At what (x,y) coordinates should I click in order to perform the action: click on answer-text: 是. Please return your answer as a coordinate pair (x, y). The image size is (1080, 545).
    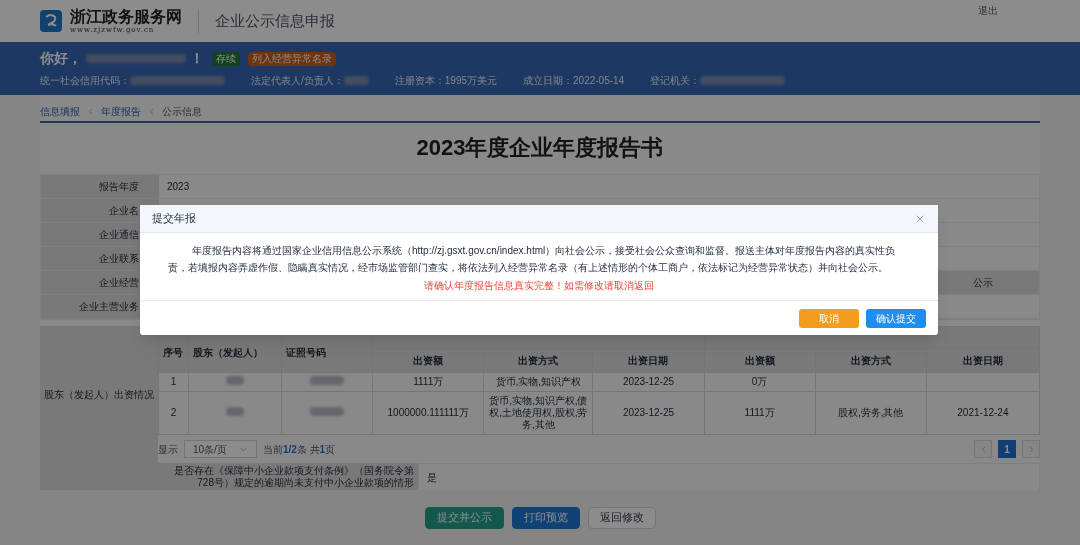
    Looking at the image, I should click on (432, 477).